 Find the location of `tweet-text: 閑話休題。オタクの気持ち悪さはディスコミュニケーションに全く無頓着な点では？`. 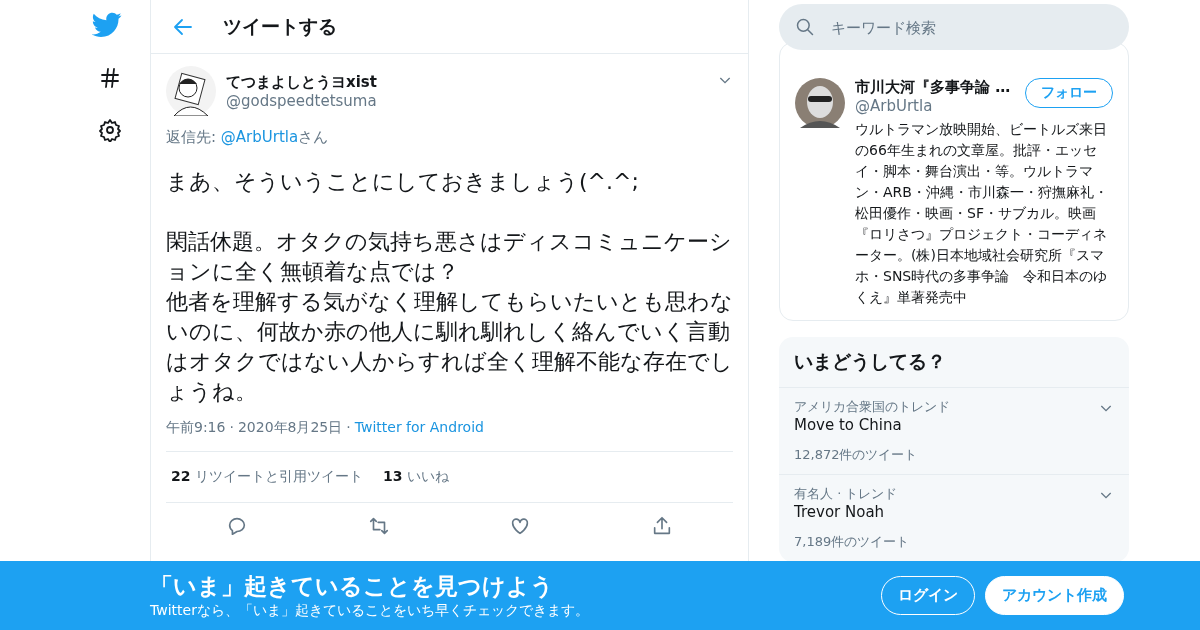

tweet-text: 閑話休題。オタクの気持ち悪さはディスコミュニケーションに全く無頓着な点では？ is located at coordinates (449, 257).